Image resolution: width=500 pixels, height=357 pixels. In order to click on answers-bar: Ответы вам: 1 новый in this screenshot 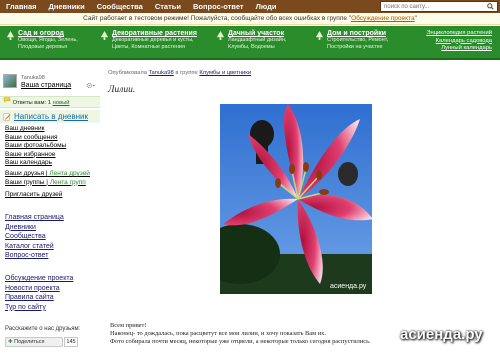, I will do `click(50, 102)`.